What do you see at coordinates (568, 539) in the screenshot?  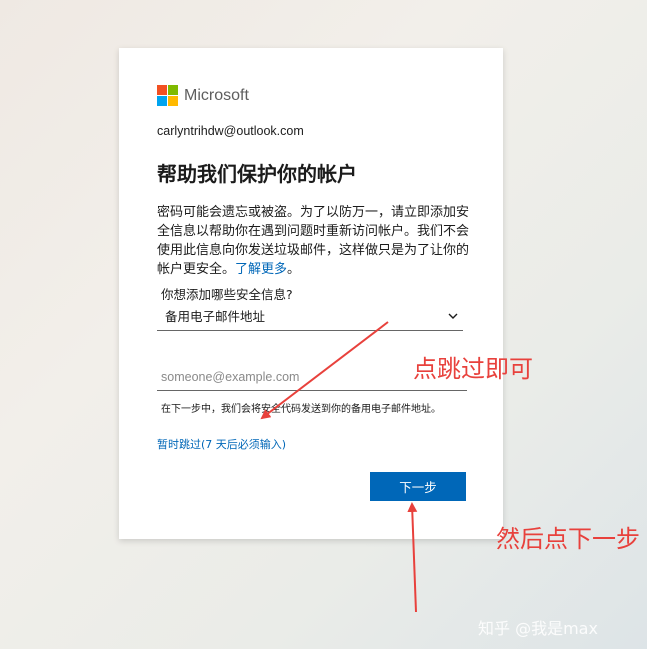 I see `annotation-next-note: 然后点下一步` at bounding box center [568, 539].